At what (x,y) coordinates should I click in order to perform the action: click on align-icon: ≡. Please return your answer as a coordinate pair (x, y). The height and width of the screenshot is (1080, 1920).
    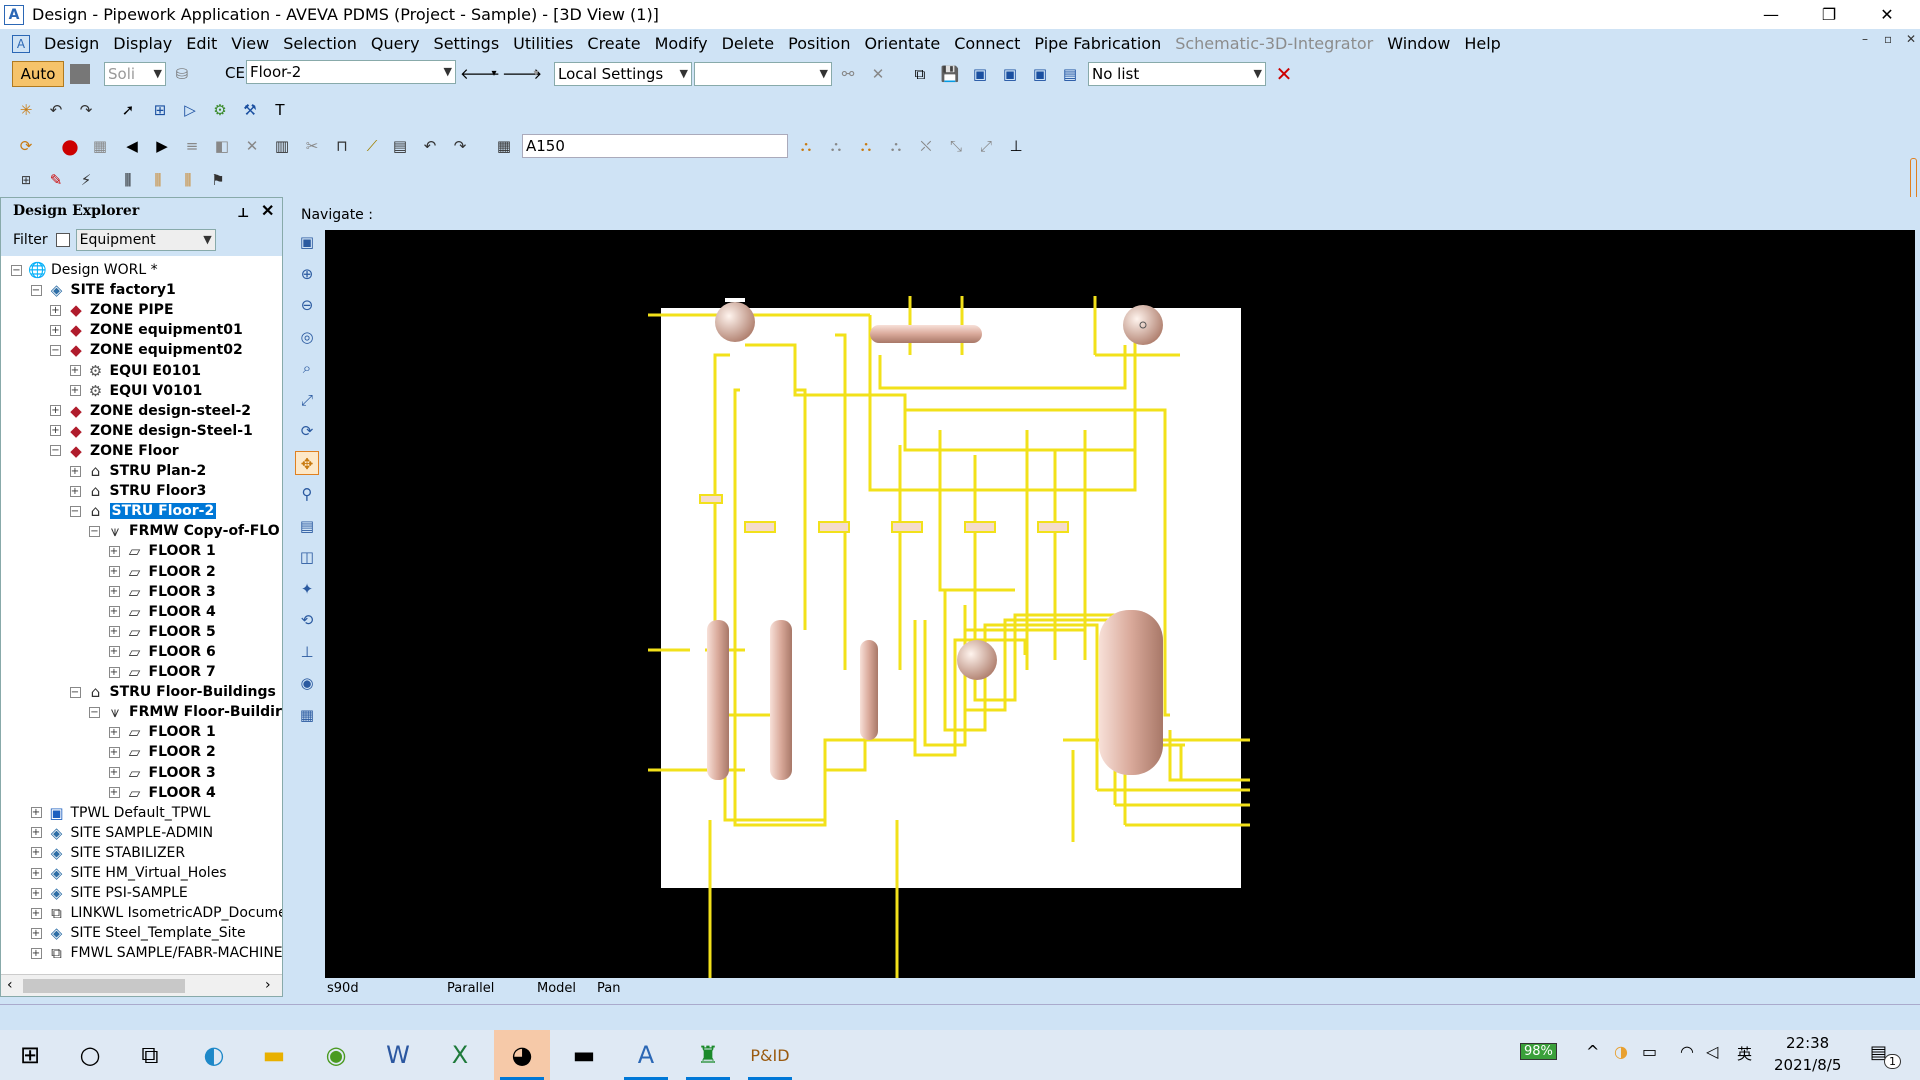
    Looking at the image, I should click on (192, 146).